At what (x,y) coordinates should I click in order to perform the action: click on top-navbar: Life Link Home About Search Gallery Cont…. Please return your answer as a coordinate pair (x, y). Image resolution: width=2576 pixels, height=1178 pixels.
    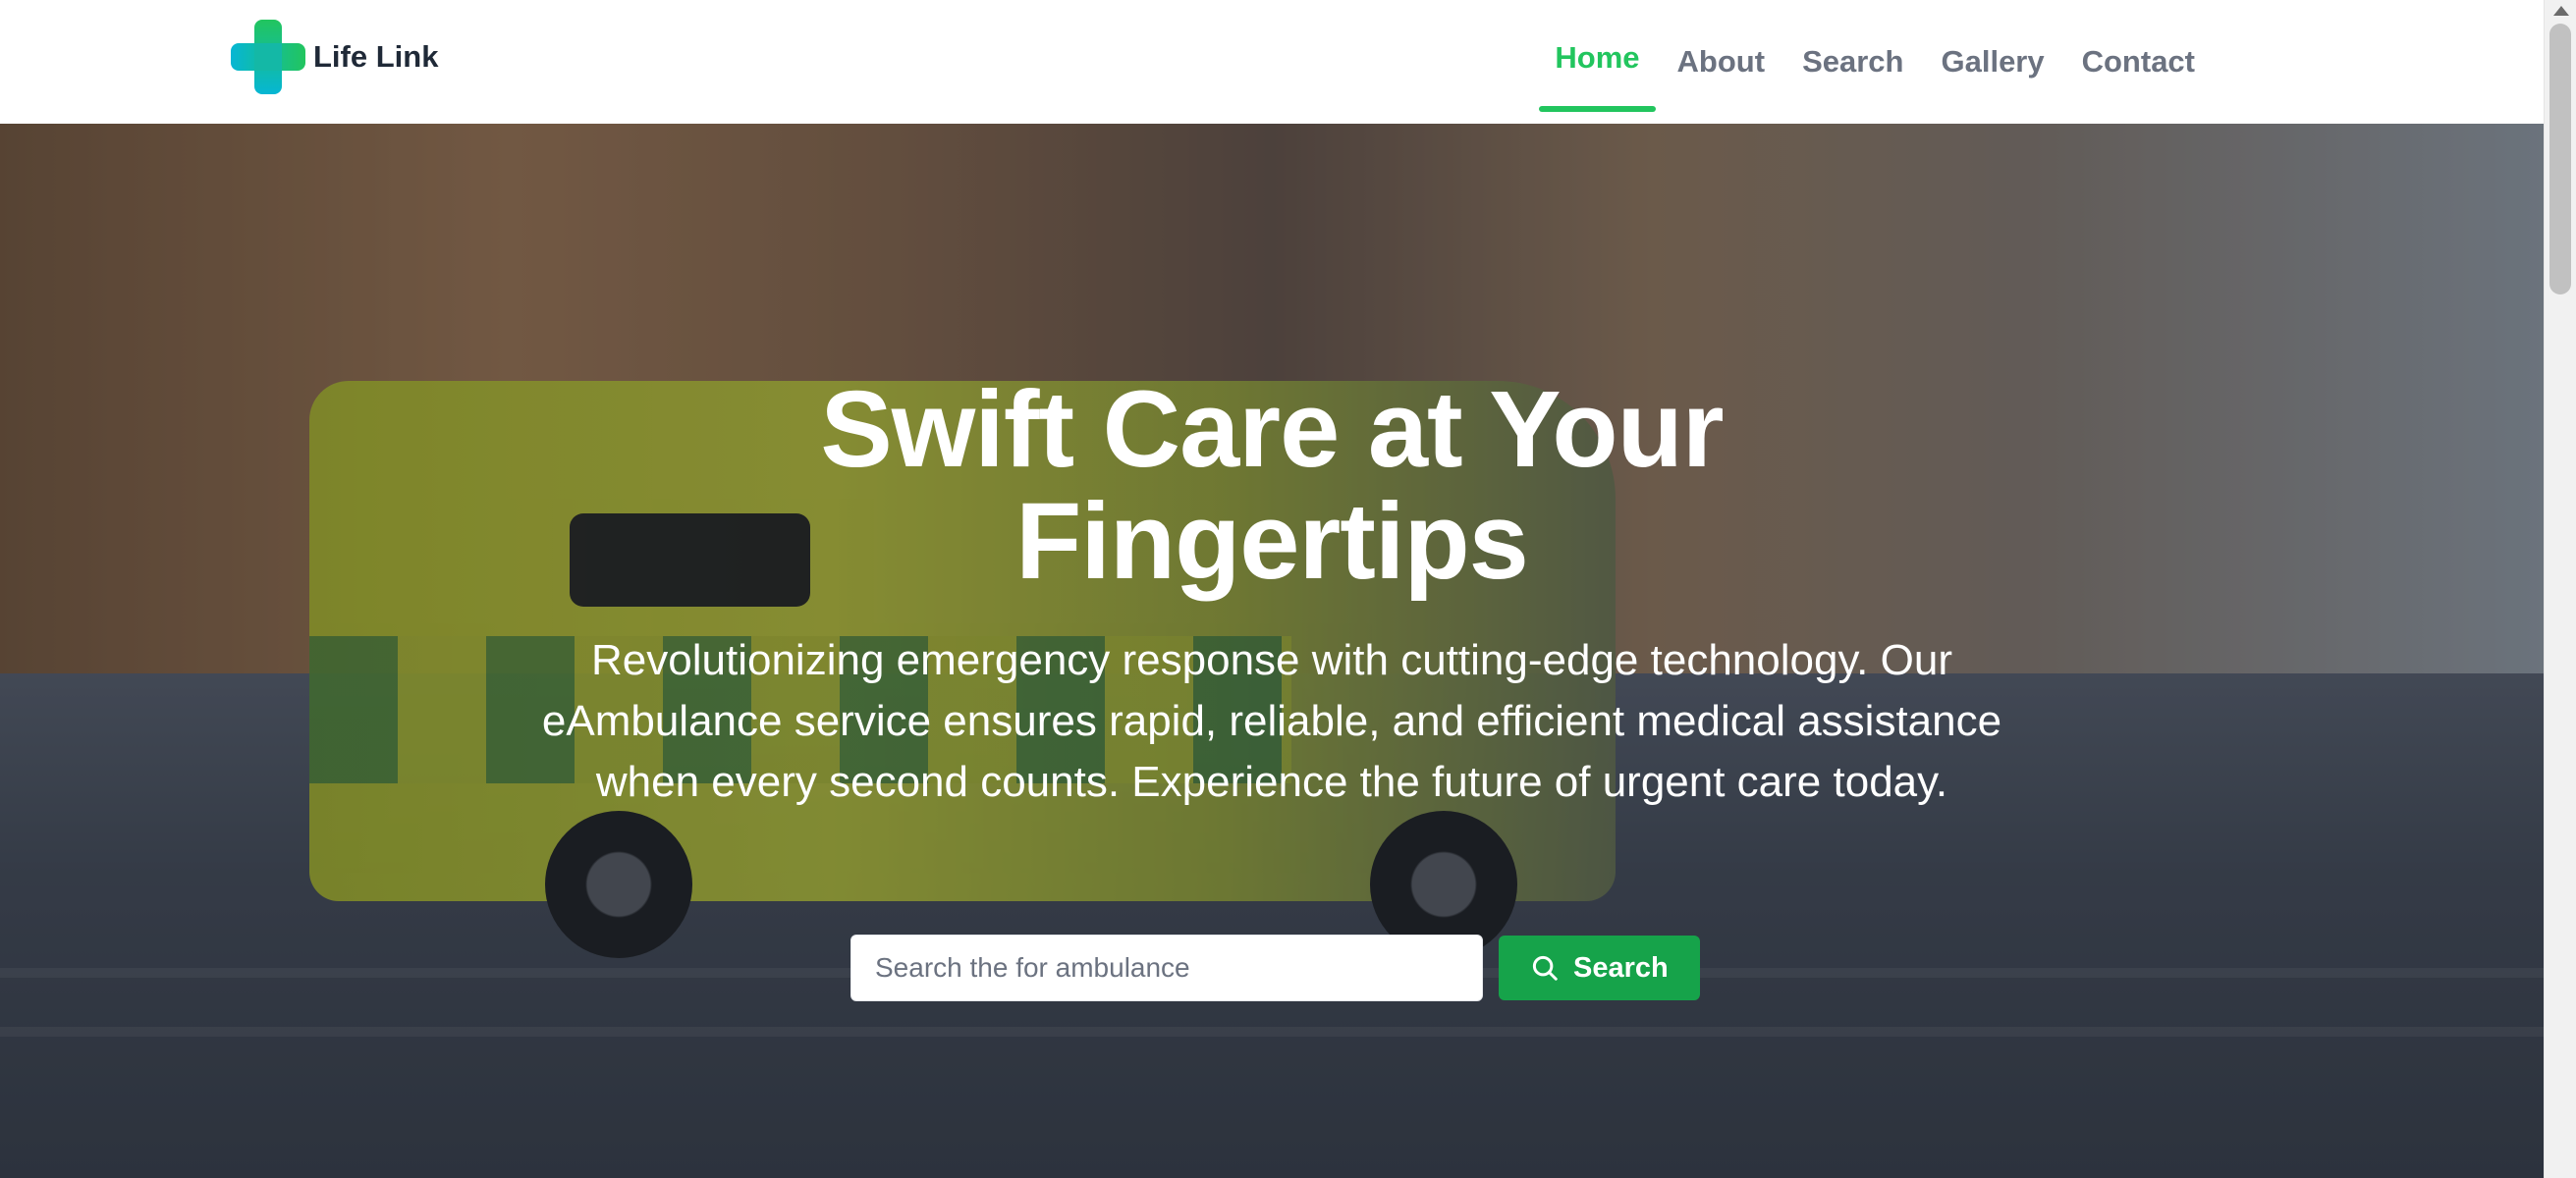
    Looking at the image, I should click on (1272, 62).